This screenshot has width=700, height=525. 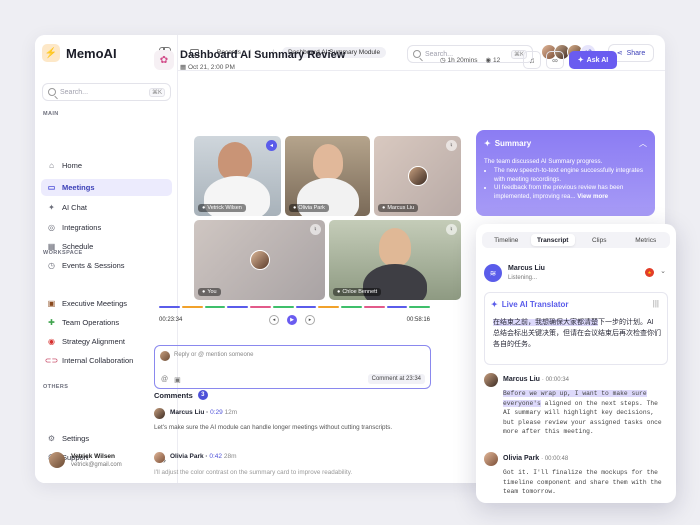 What do you see at coordinates (593, 60) in the screenshot?
I see `ask-ai-button: ✦ Ask AI` at bounding box center [593, 60].